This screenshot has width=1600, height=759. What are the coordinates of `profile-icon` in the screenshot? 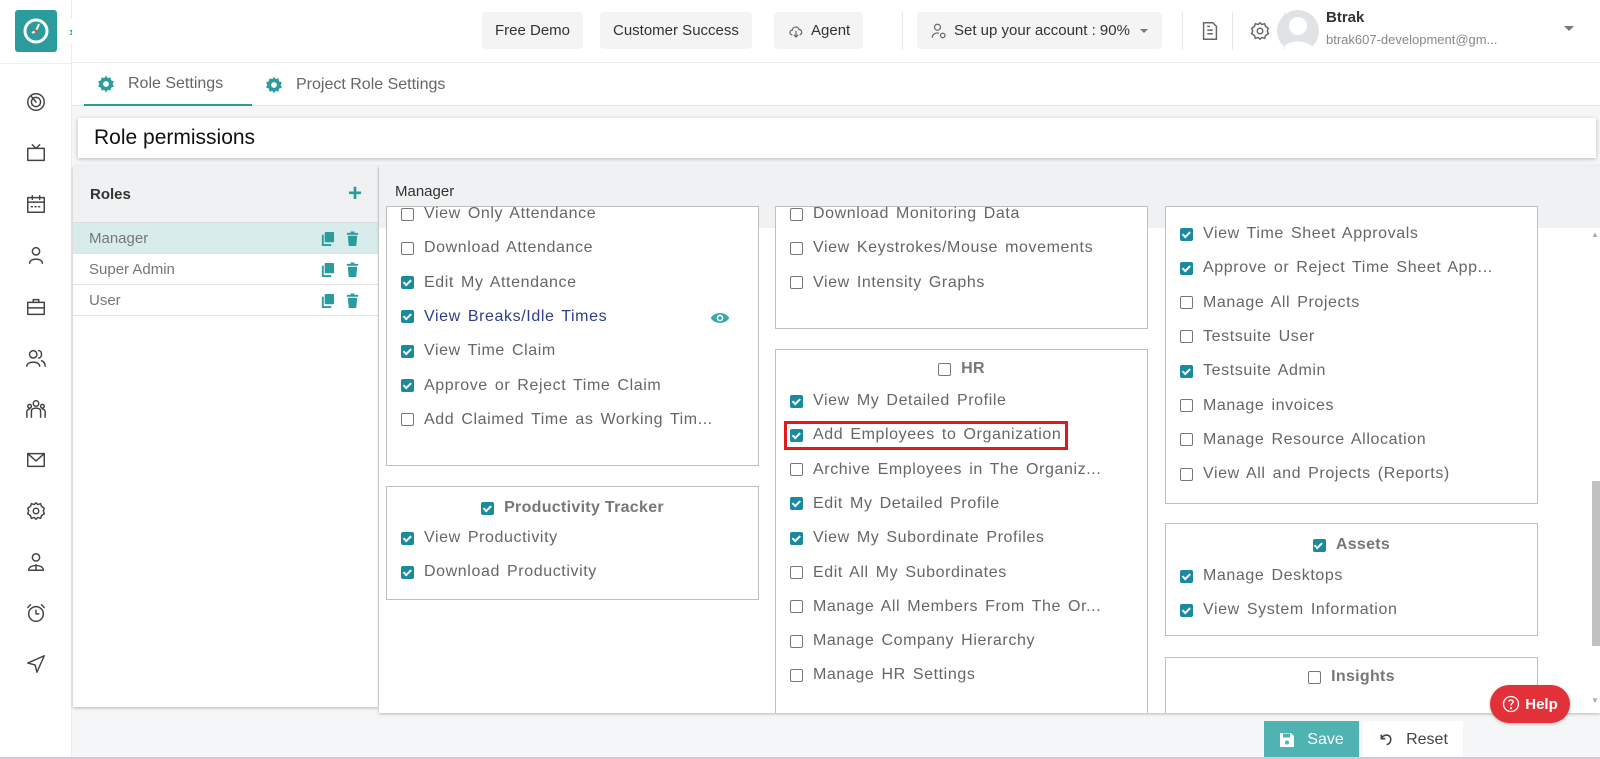 It's located at (36, 562).